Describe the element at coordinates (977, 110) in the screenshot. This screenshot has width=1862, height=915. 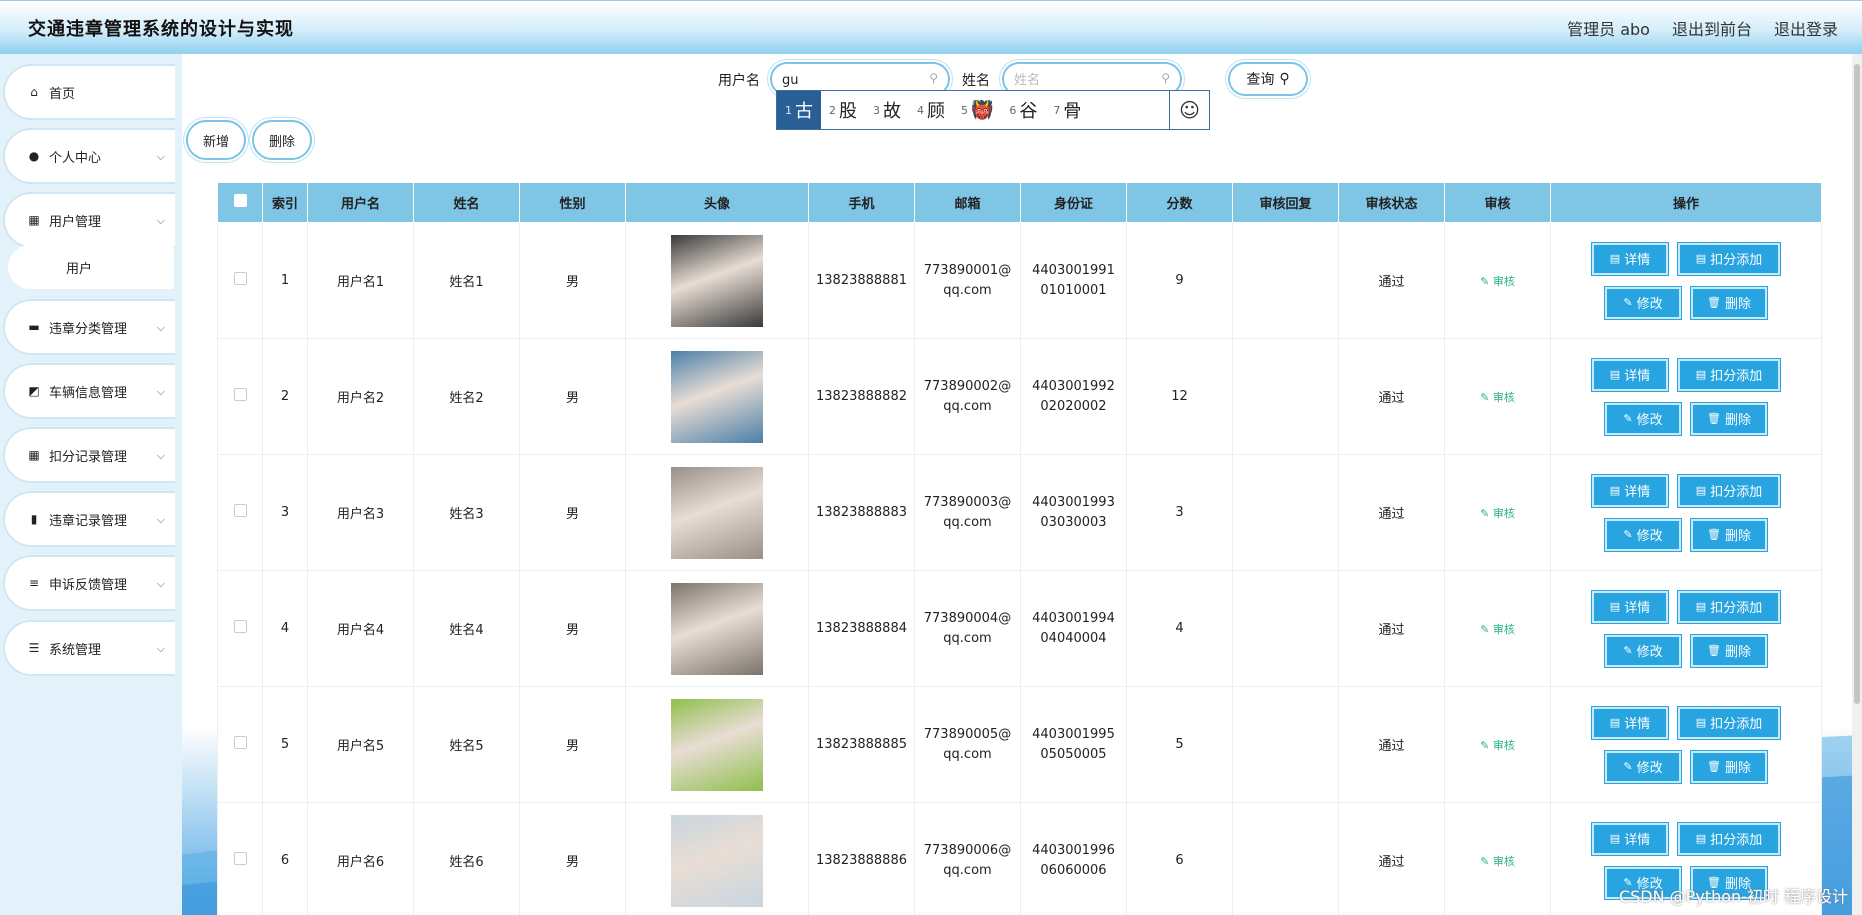
I see `ime-candidate: 5 👹` at that location.